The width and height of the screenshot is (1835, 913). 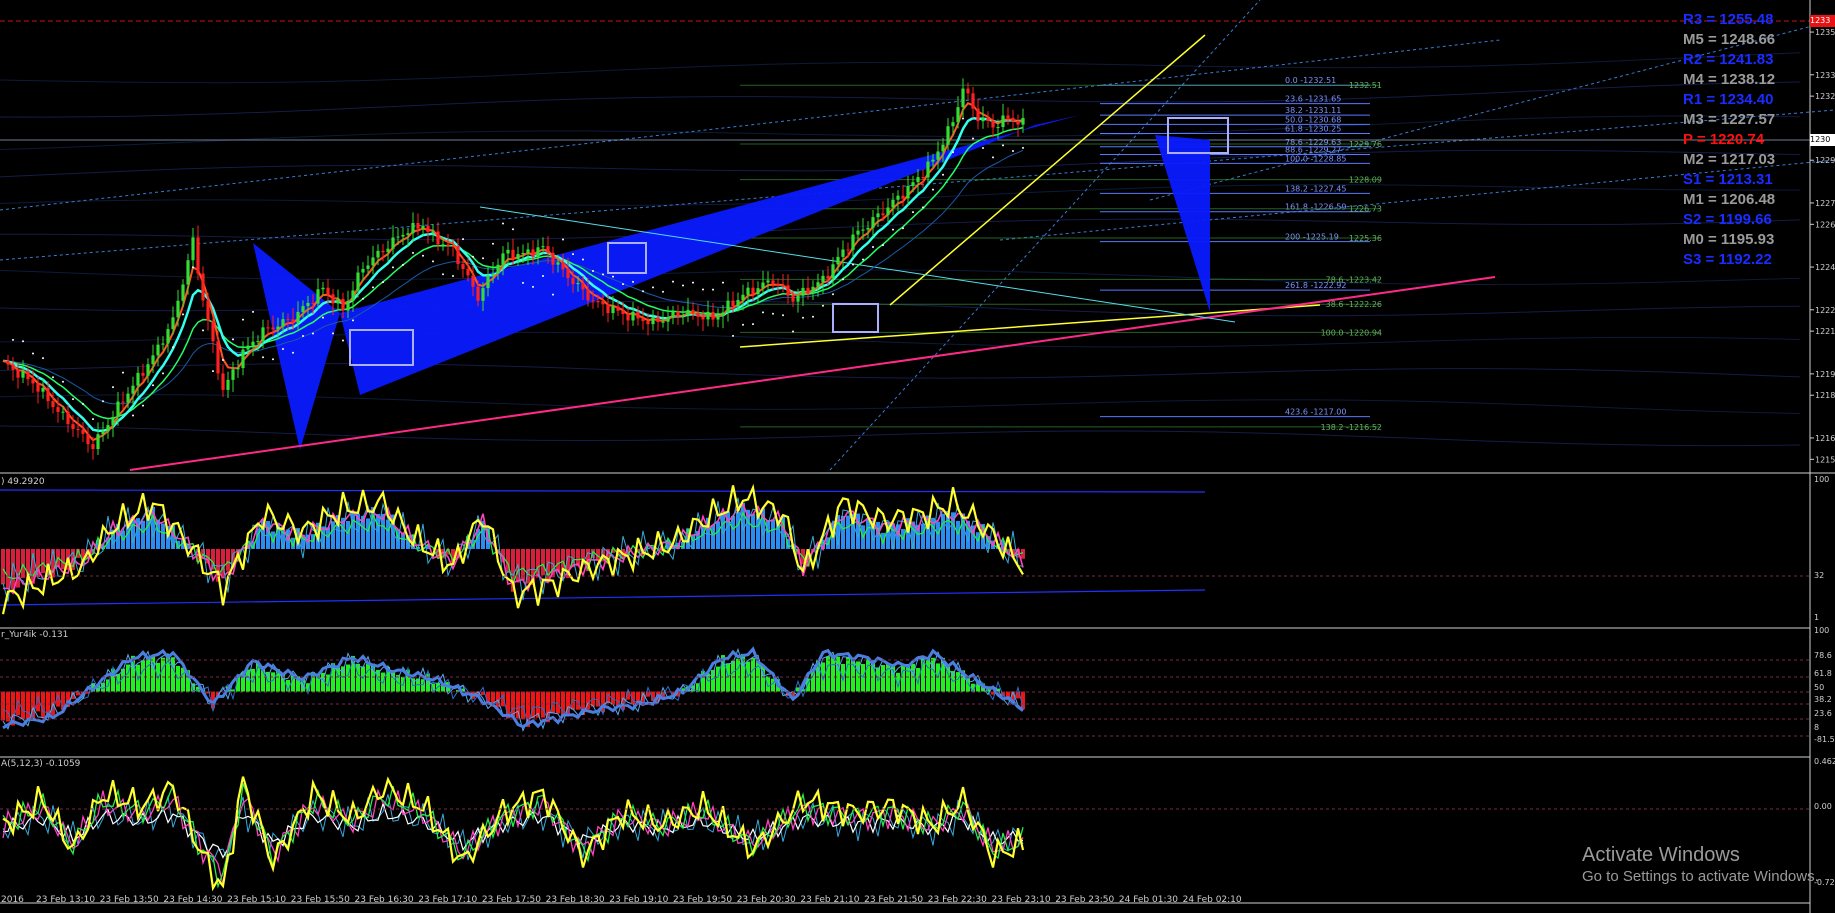 What do you see at coordinates (702, 900) in the screenshot?
I see `x-tick-label: 23 Feb 19:50` at bounding box center [702, 900].